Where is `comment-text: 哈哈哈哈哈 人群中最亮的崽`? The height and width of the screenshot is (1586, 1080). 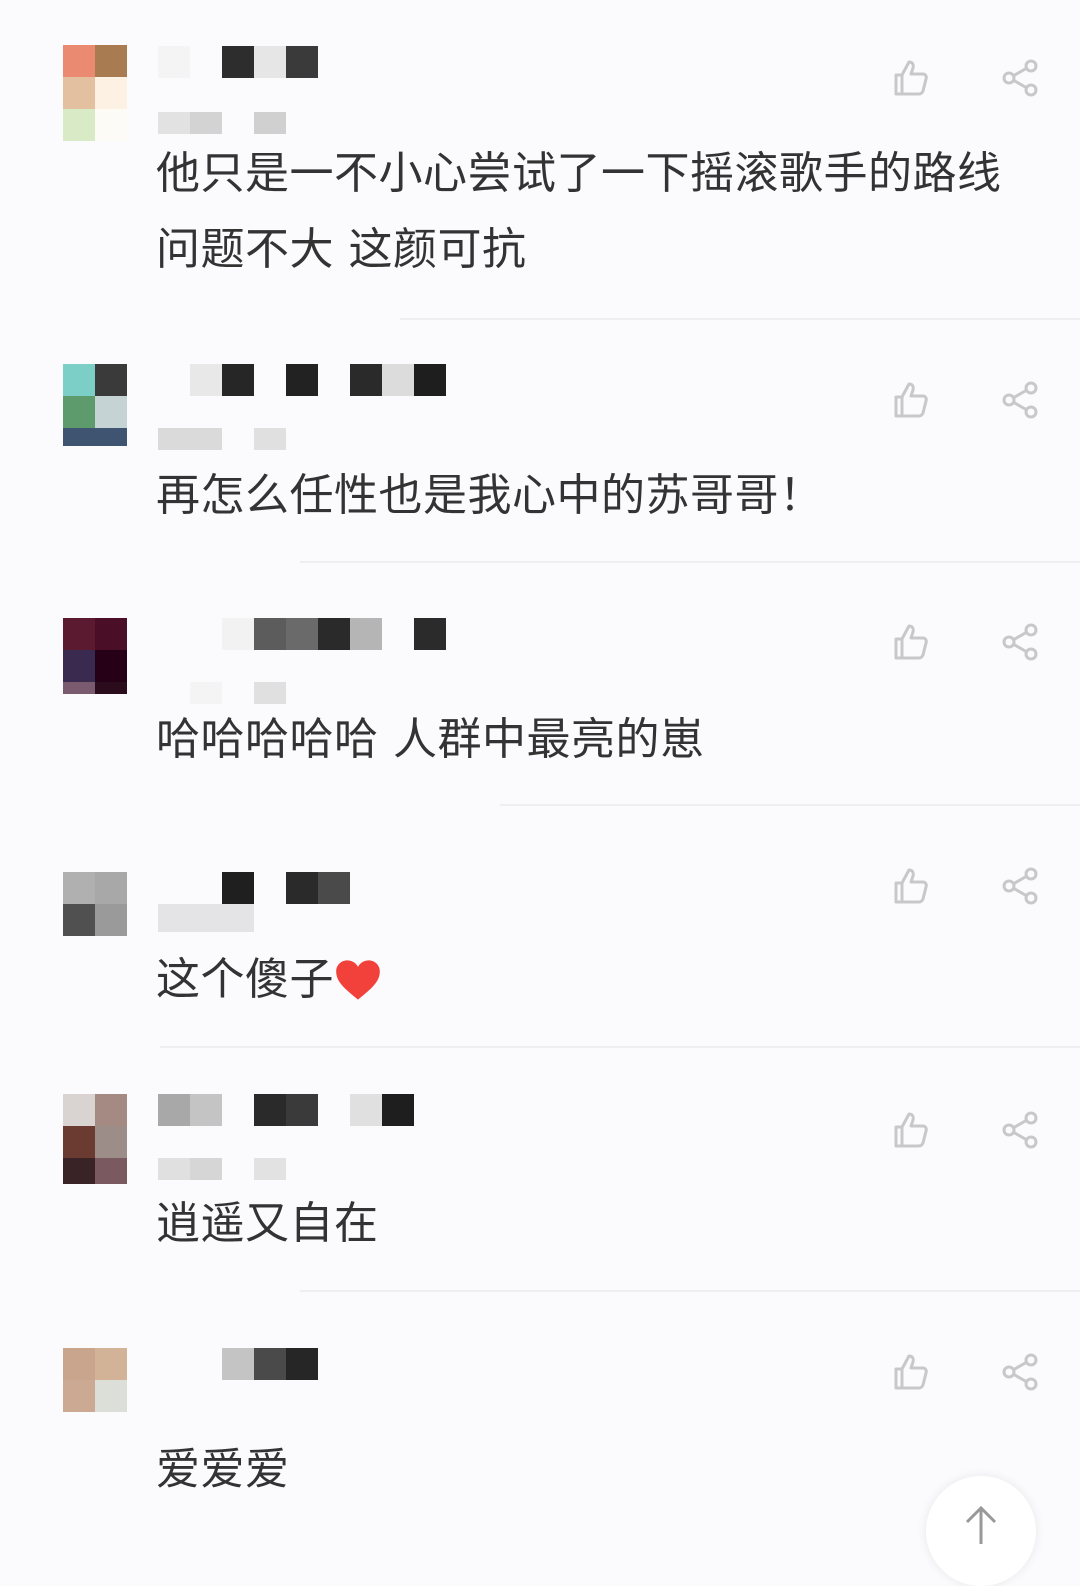 comment-text: 哈哈哈哈哈 人群中最亮的崽 is located at coordinates (430, 739).